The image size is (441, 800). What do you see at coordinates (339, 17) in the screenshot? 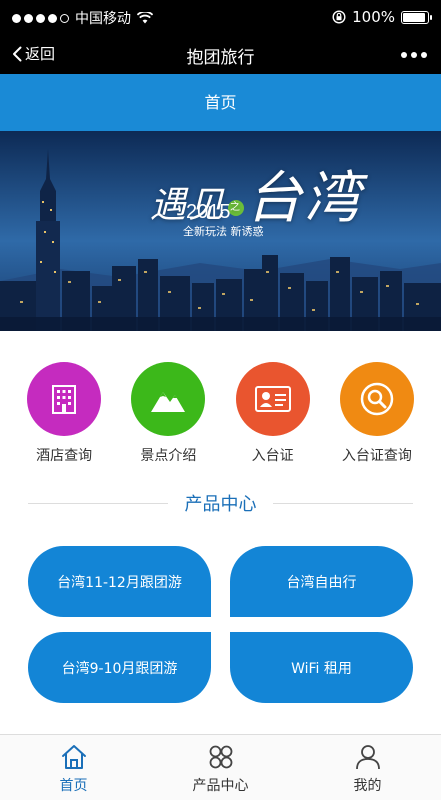
I see `orientation-lock-icon` at bounding box center [339, 17].